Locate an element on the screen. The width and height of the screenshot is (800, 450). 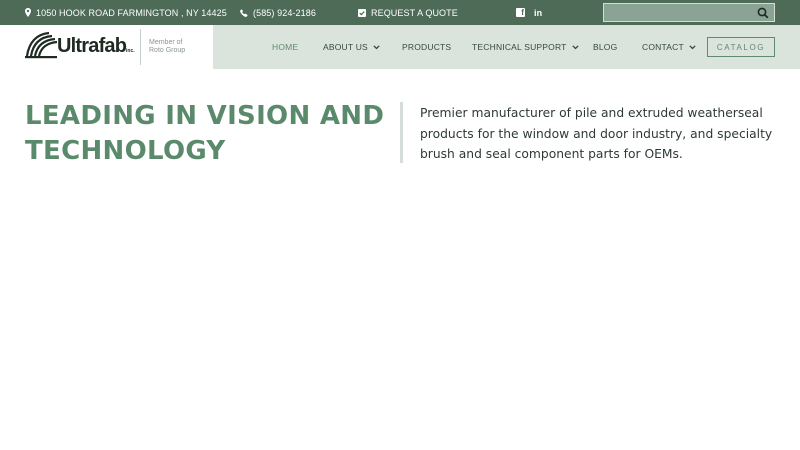
check-square-icon is located at coordinates (362, 12).